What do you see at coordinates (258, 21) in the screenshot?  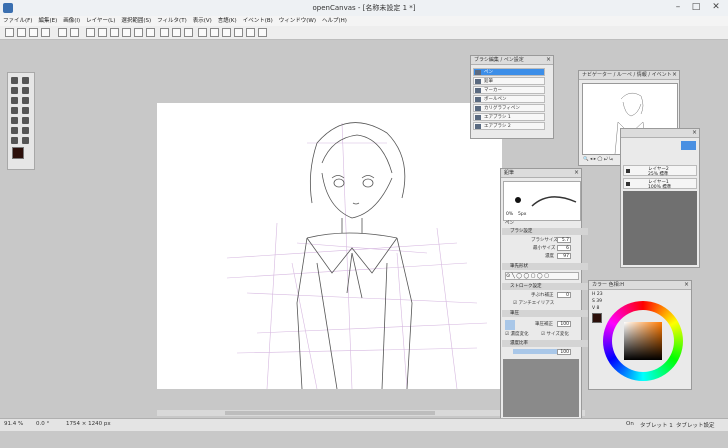 I see `menu-event: イベント(B)` at bounding box center [258, 21].